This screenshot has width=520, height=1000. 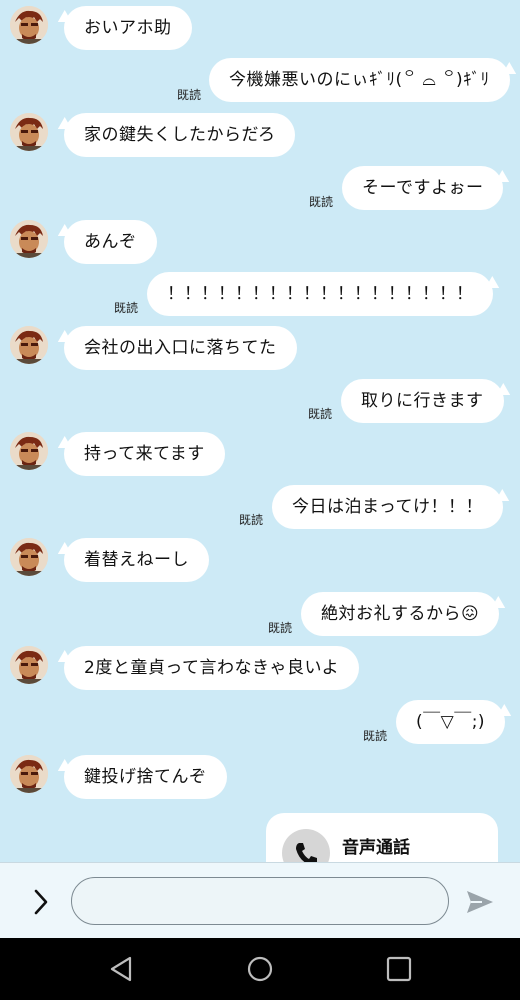 I want to click on message-bubble: 着替えねーし, so click(x=136, y=560).